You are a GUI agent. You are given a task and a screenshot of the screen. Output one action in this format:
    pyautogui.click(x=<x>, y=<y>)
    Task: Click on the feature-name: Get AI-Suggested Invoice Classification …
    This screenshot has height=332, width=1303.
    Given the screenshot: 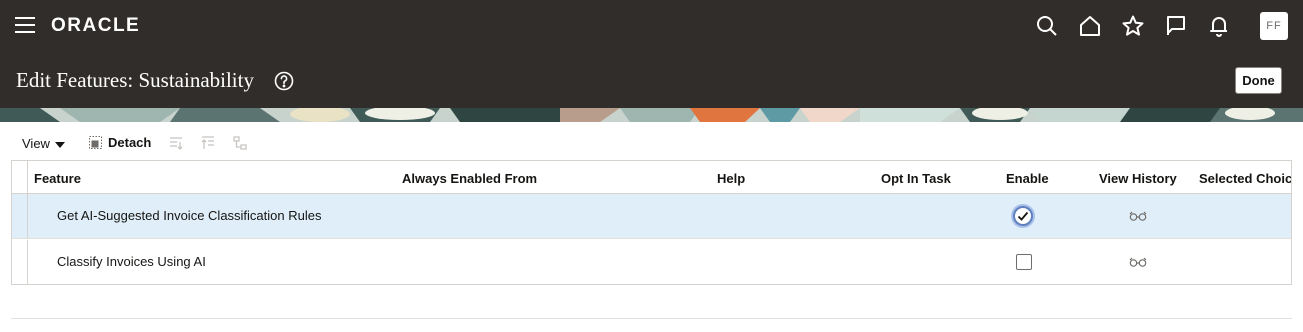 What is the action you would take?
    pyautogui.click(x=189, y=215)
    